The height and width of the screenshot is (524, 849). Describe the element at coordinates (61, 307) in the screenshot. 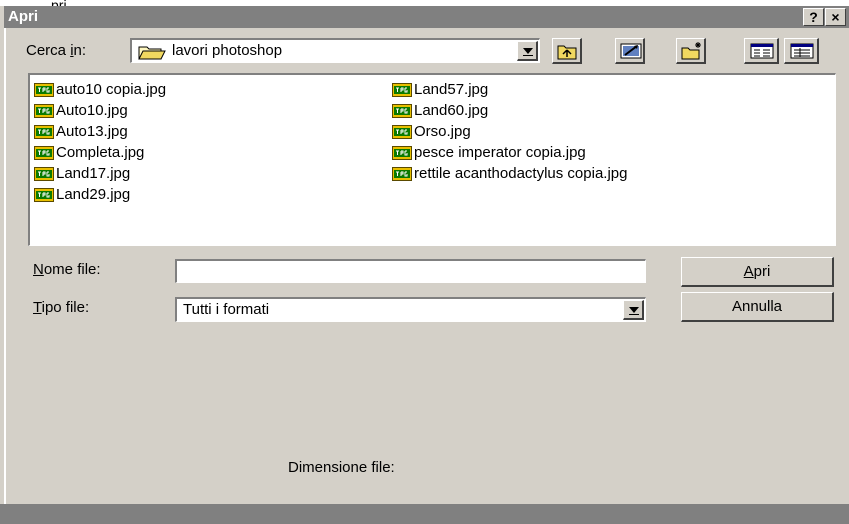

I see `file-type-label: Tipo file:` at that location.